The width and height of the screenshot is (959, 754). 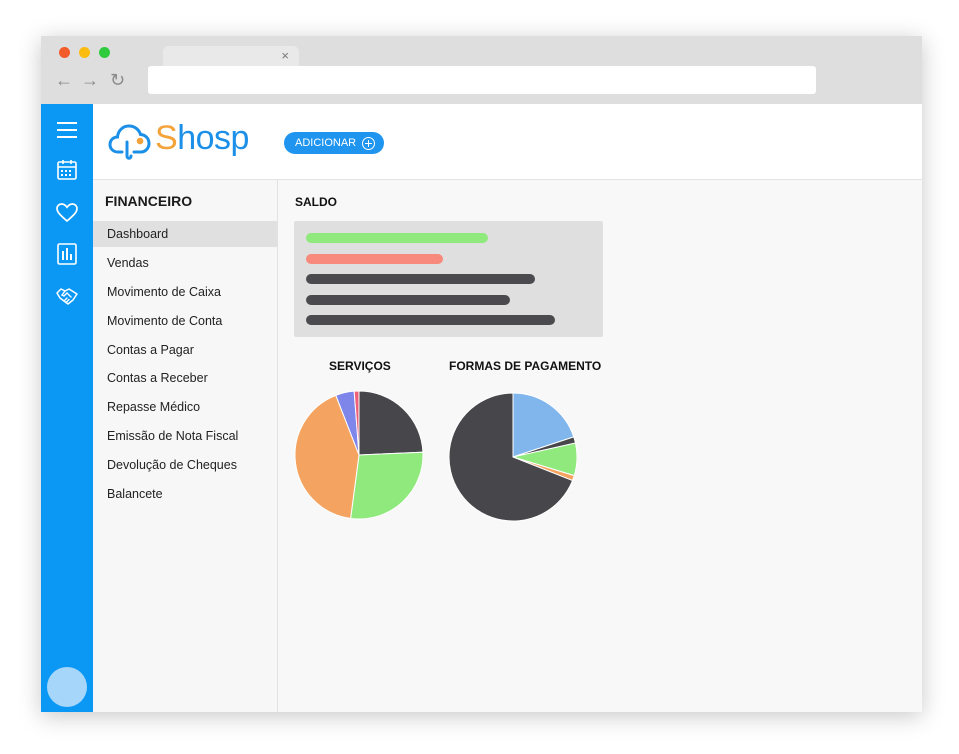 I want to click on calendar-icon, so click(x=67, y=170).